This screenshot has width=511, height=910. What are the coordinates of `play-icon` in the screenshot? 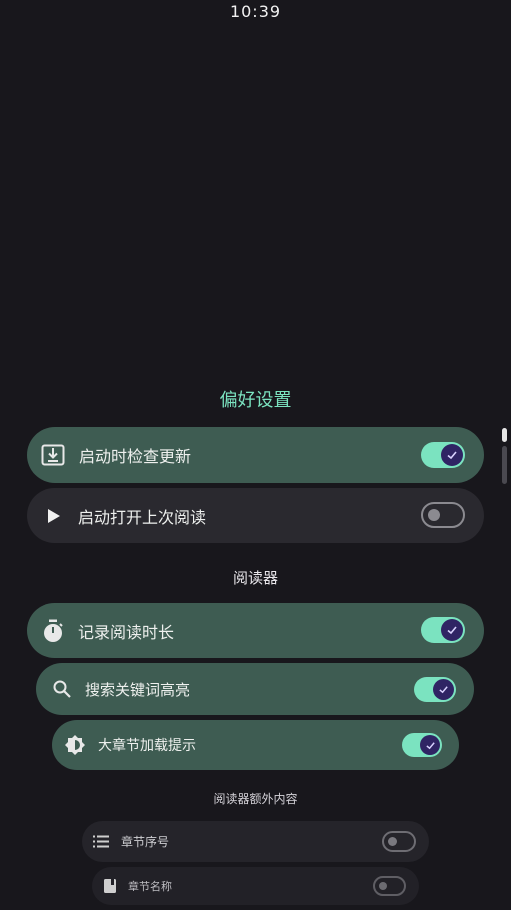 It's located at (54, 516).